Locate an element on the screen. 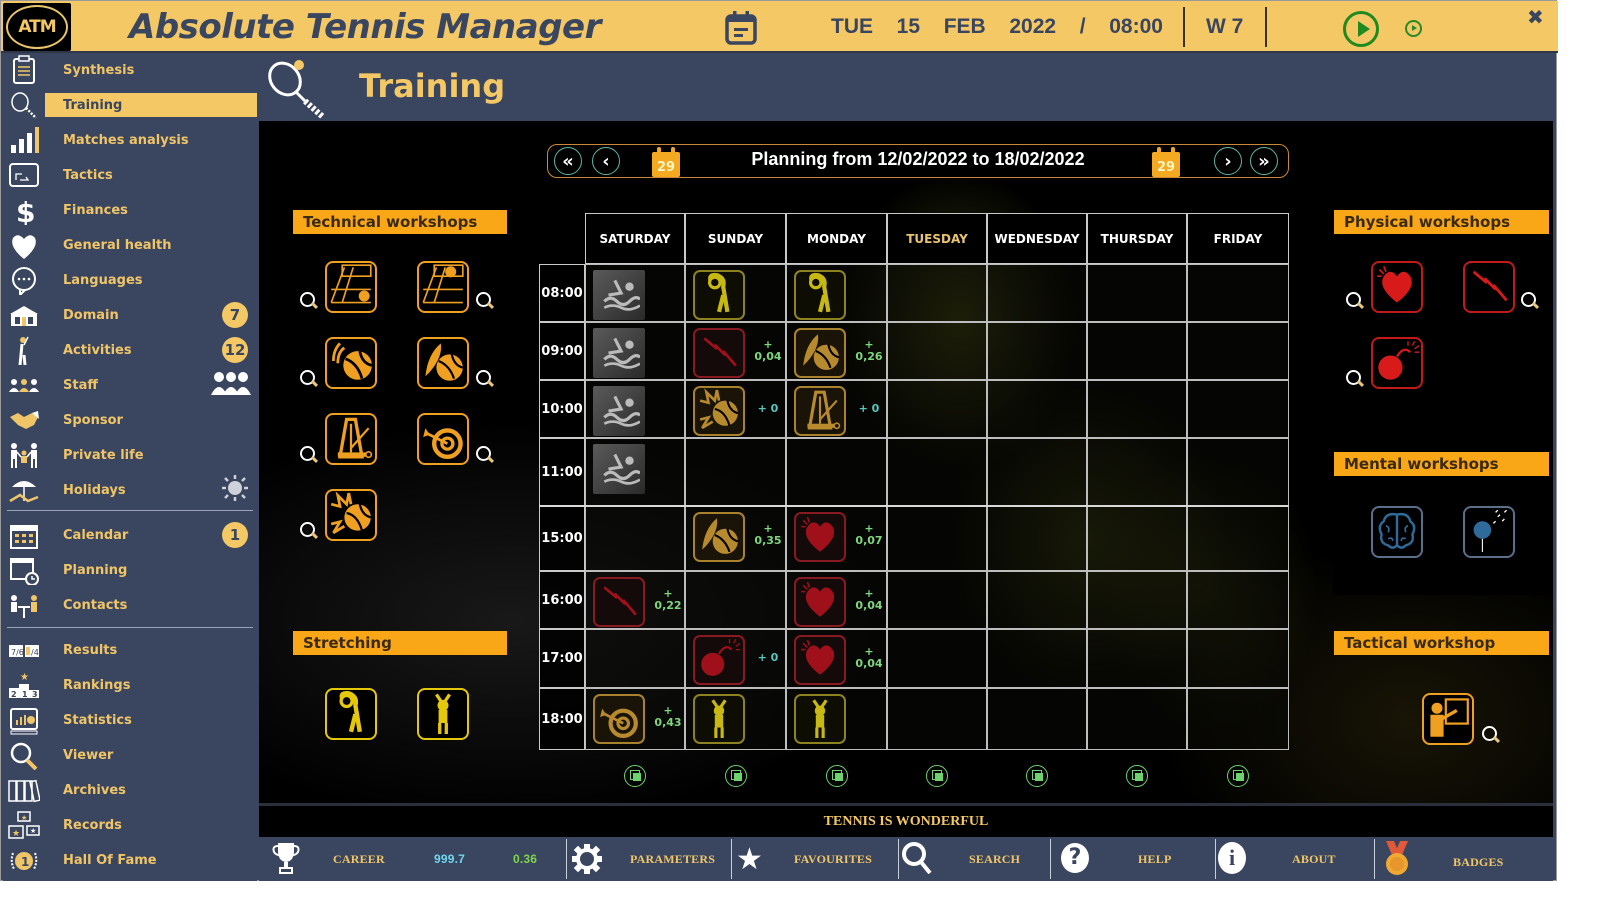 This screenshot has width=1613, height=909. play-continue-button is located at coordinates (1361, 29).